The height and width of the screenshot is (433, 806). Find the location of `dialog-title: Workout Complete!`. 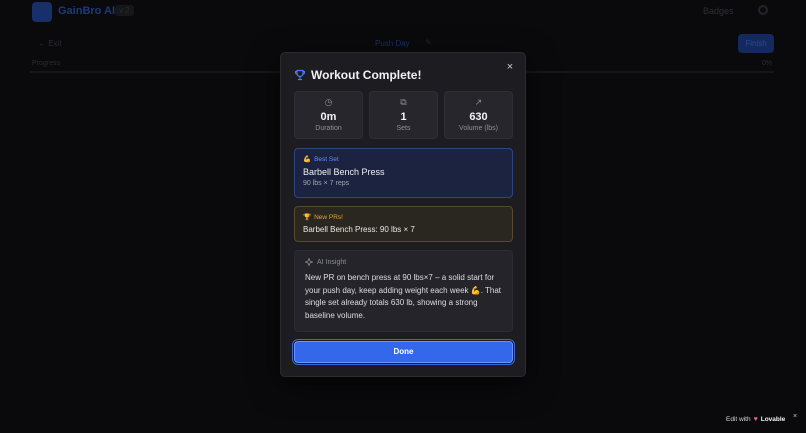

dialog-title: Workout Complete! is located at coordinates (366, 75).